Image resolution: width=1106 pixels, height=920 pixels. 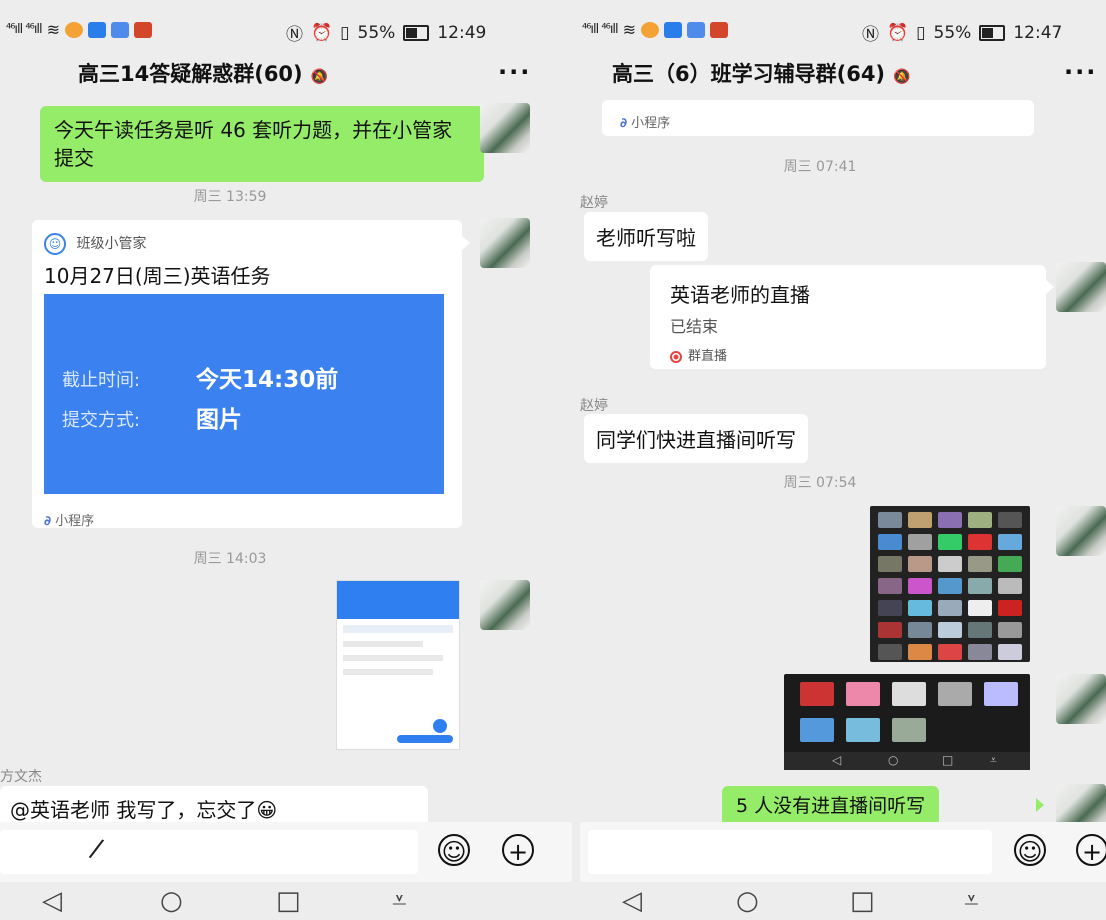 I want to click on timestamp: 周三 14:03, so click(x=230, y=559).